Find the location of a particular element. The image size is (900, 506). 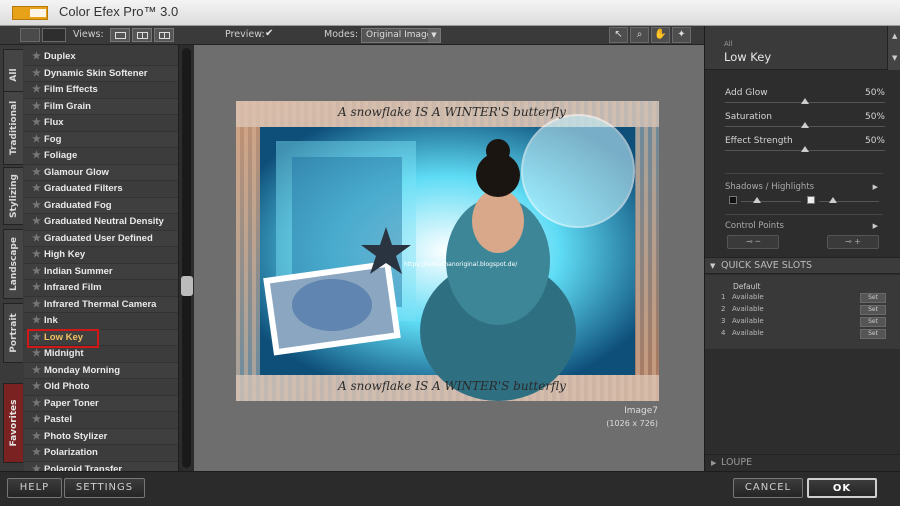

scroll-thumb is located at coordinates (187, 286).